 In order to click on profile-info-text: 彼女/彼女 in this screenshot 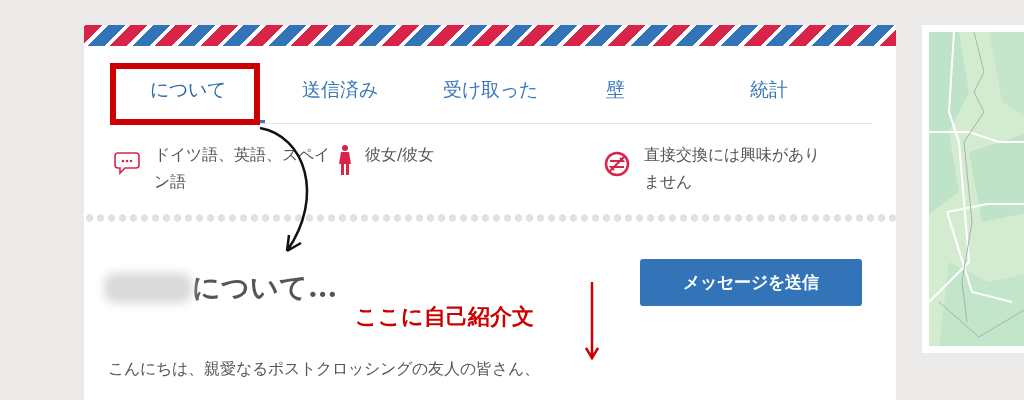, I will do `click(400, 155)`.